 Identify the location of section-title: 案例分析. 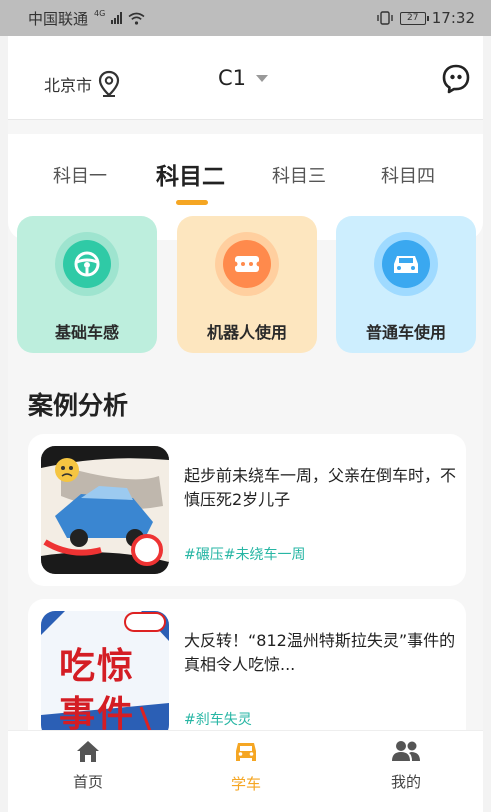
(78, 405).